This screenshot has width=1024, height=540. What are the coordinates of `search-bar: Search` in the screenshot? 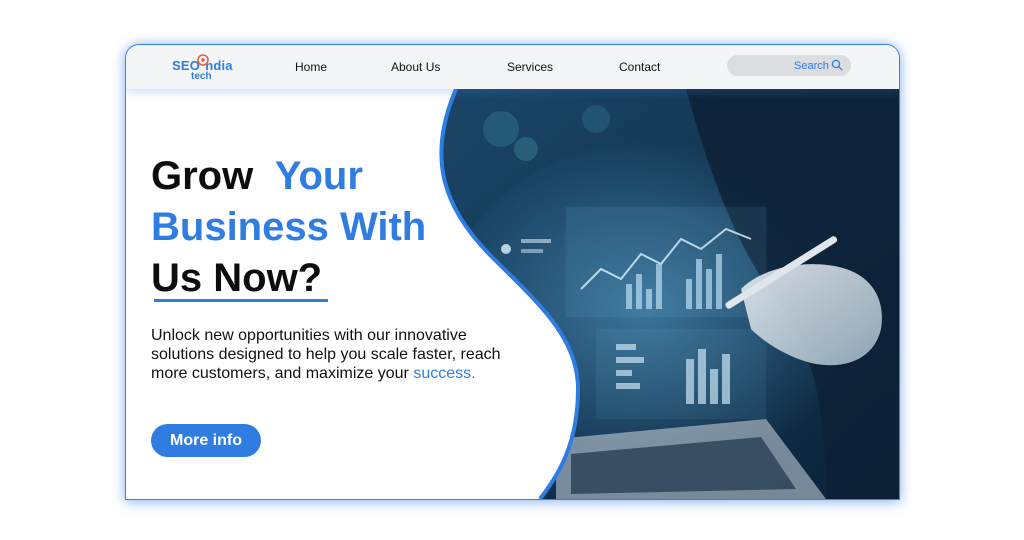 It's located at (789, 65).